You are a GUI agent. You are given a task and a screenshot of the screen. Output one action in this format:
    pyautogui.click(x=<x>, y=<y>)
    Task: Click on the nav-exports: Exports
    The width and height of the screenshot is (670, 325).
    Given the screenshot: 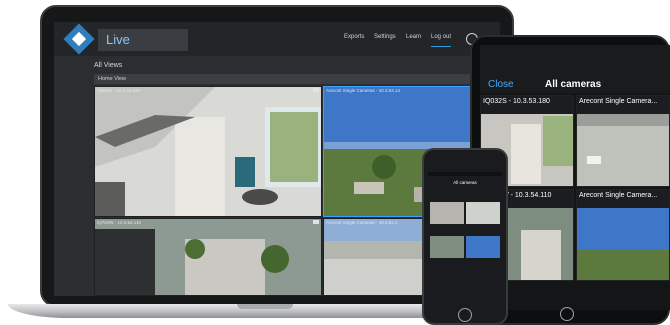 What is the action you would take?
    pyautogui.click(x=354, y=37)
    